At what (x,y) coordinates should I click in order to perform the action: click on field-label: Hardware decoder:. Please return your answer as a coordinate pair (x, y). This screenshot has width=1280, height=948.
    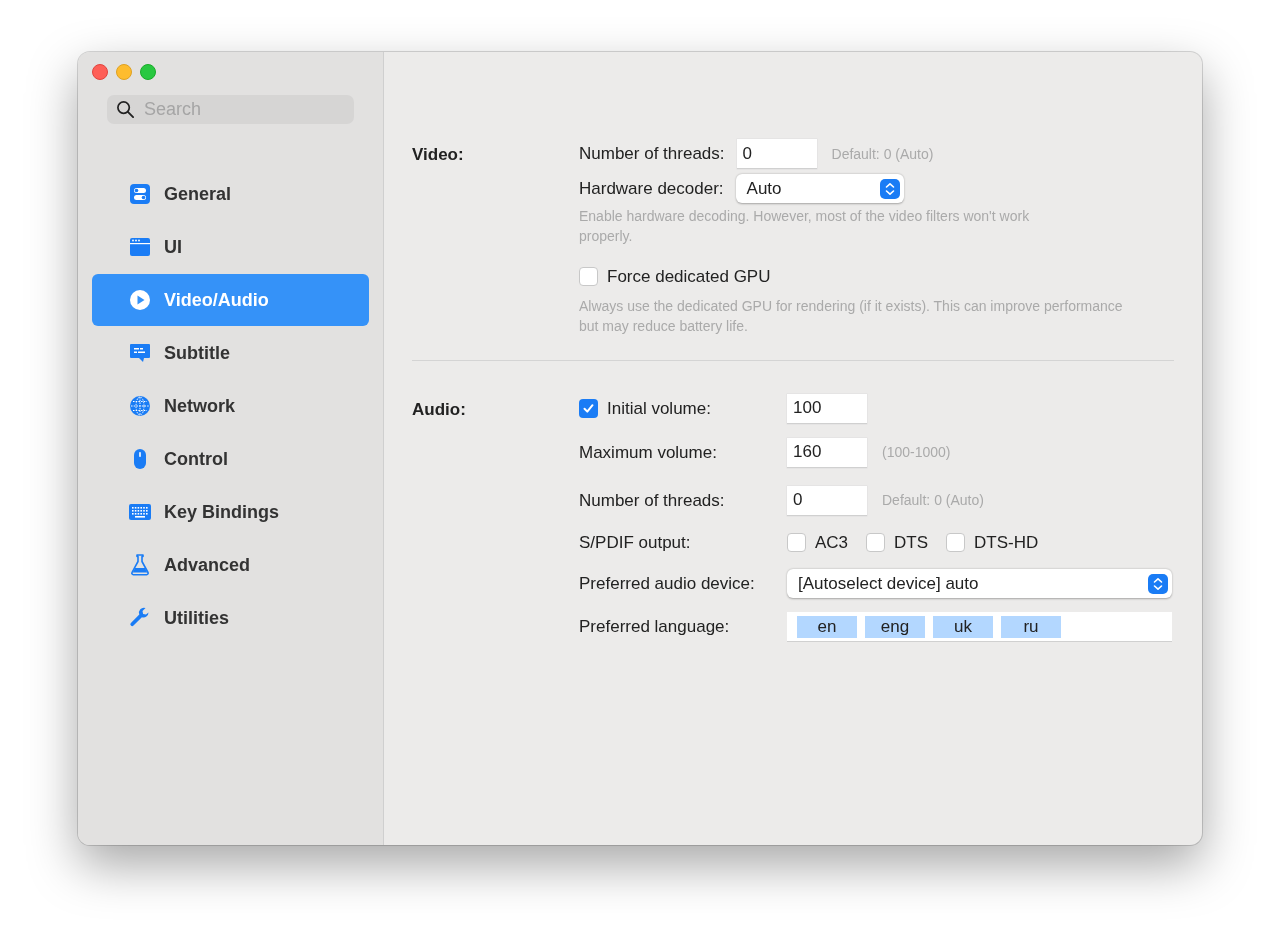
    Looking at the image, I should click on (651, 188).